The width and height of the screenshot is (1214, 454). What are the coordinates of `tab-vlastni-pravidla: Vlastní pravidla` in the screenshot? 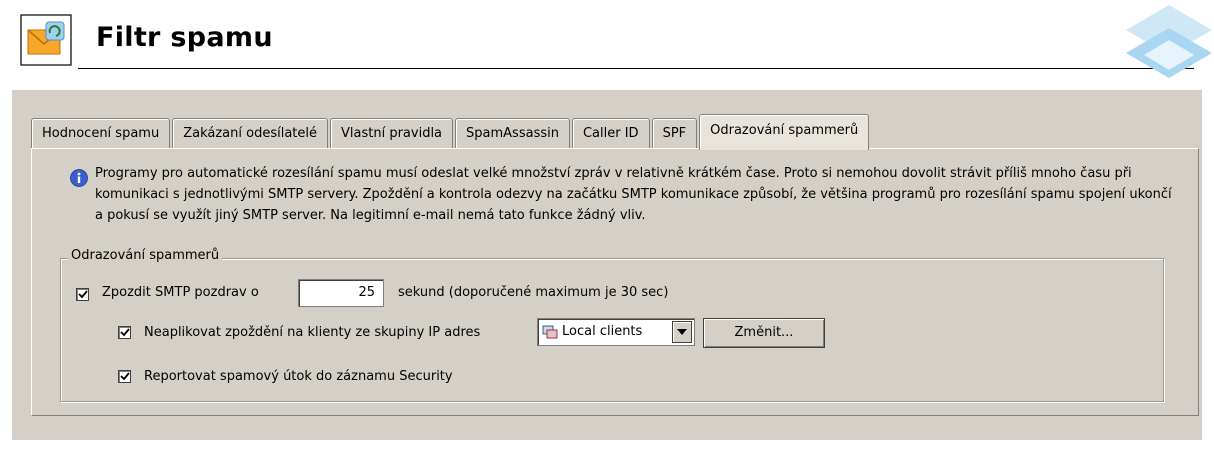 It's located at (392, 133).